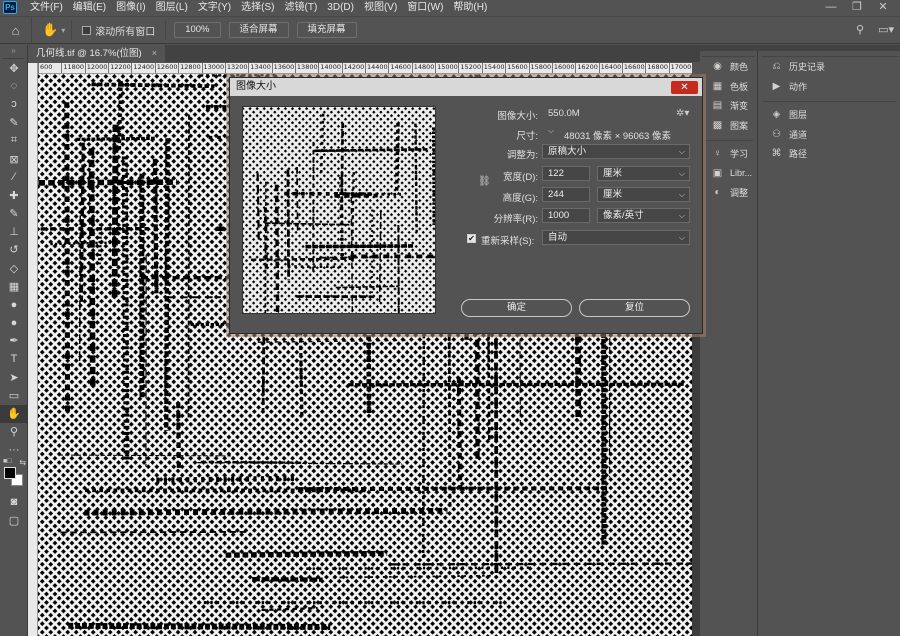 This screenshot has height=636, width=900. What do you see at coordinates (739, 125) in the screenshot?
I see `panel-tab-label: 图案` at bounding box center [739, 125].